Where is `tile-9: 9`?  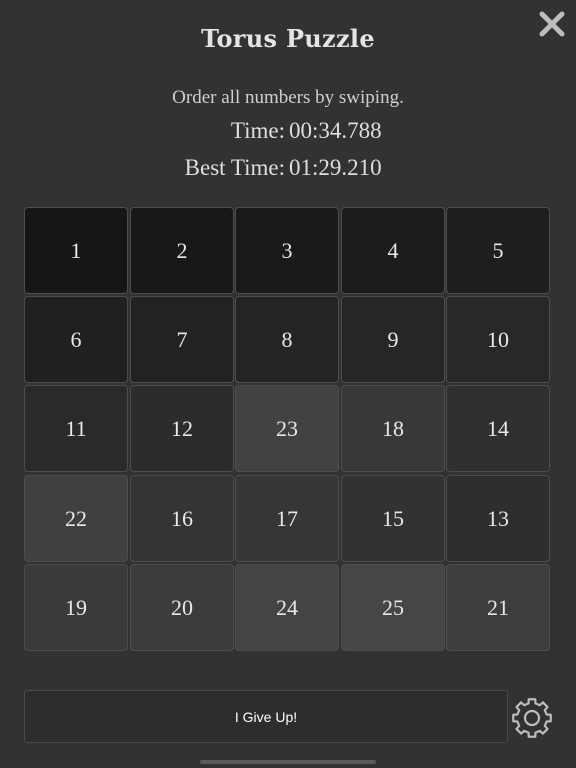 tile-9: 9 is located at coordinates (393, 339).